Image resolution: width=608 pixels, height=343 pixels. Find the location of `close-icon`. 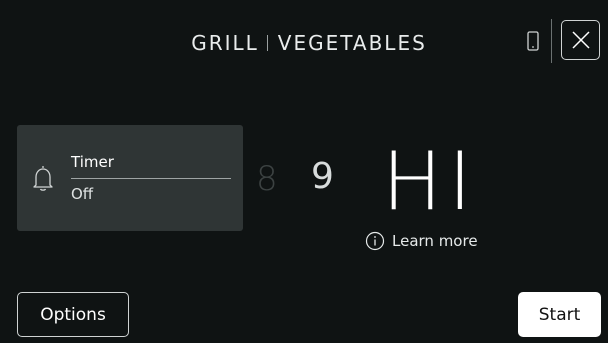

close-icon is located at coordinates (580, 40).